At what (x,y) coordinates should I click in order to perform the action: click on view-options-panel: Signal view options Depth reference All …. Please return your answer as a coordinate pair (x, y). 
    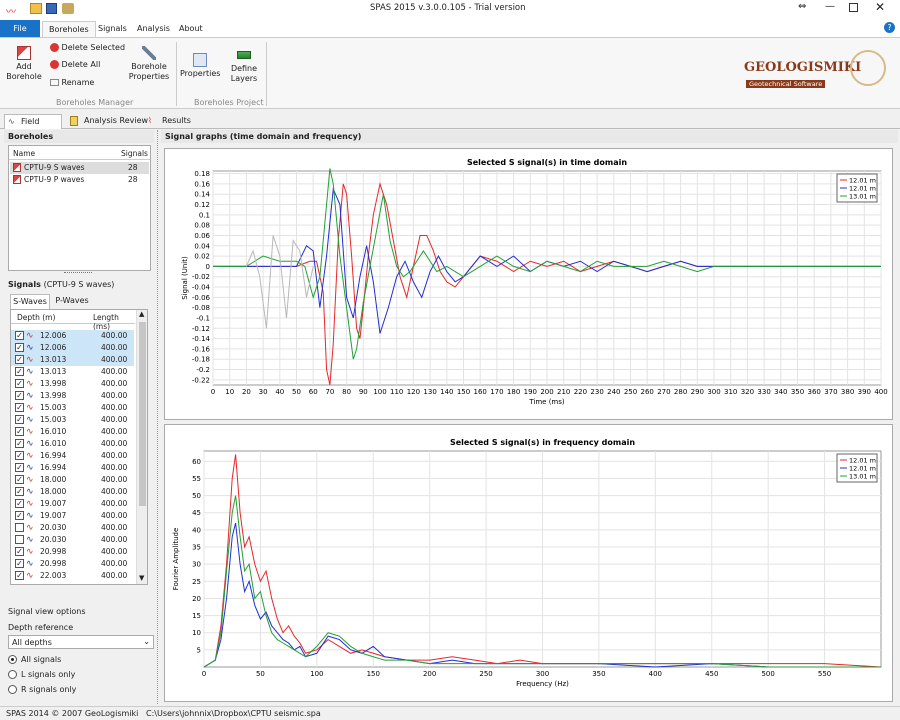
    Looking at the image, I should click on (80, 654).